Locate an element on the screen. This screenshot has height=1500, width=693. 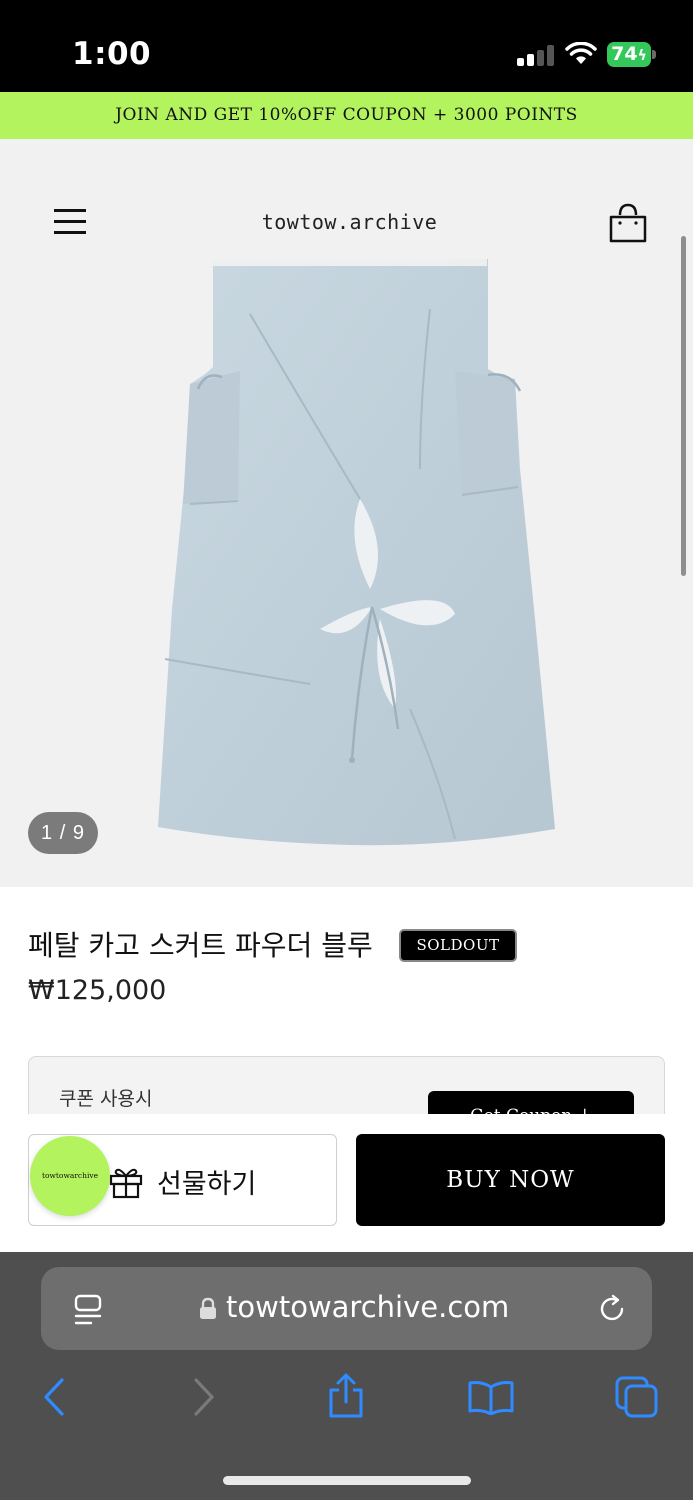
gift-icon is located at coordinates (126, 1183).